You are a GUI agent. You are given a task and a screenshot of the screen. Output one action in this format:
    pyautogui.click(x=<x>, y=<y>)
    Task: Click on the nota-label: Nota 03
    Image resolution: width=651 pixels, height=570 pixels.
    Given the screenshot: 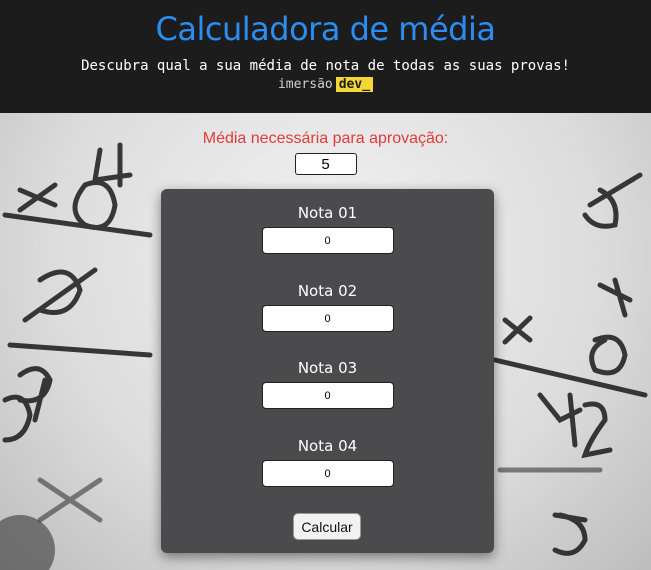 What is the action you would take?
    pyautogui.click(x=327, y=368)
    